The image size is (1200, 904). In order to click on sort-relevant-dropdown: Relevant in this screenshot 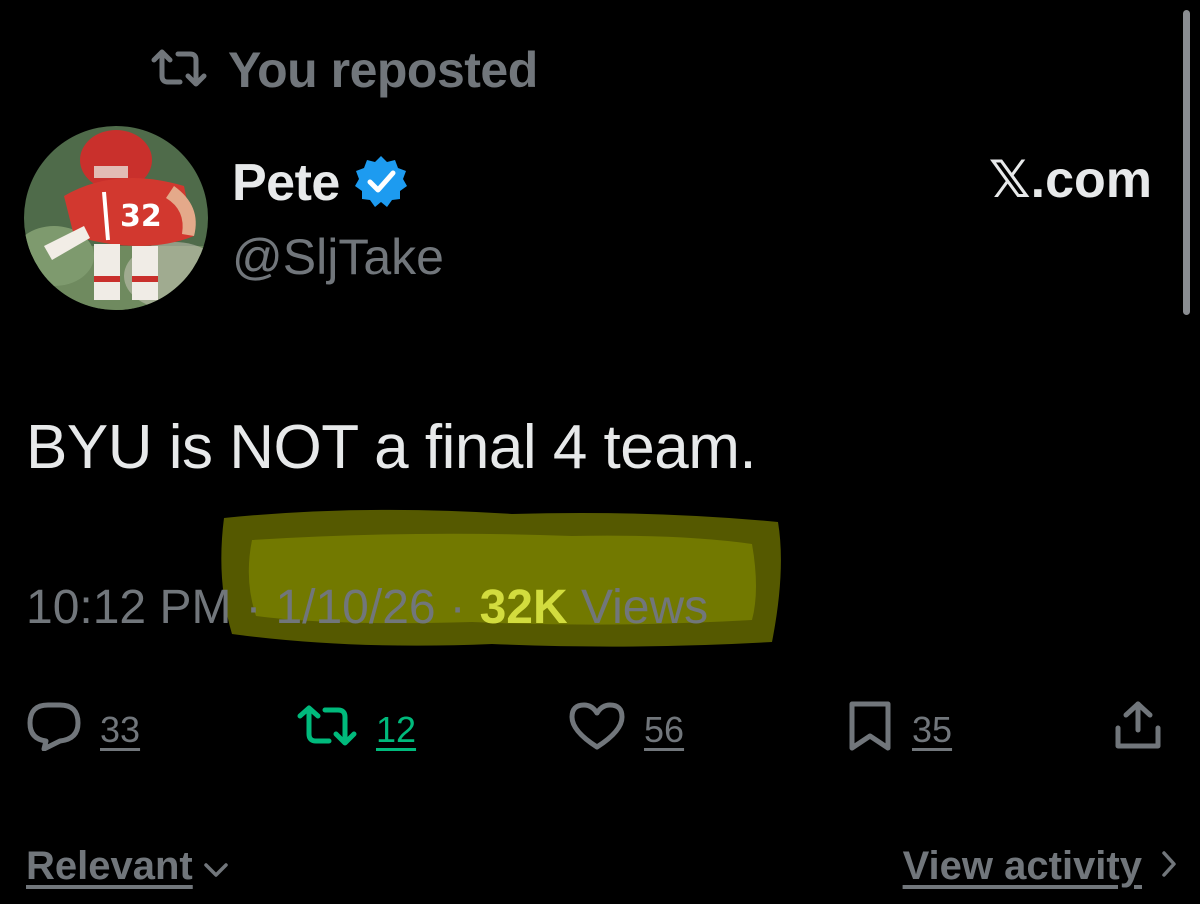, I will do `click(127, 866)`.